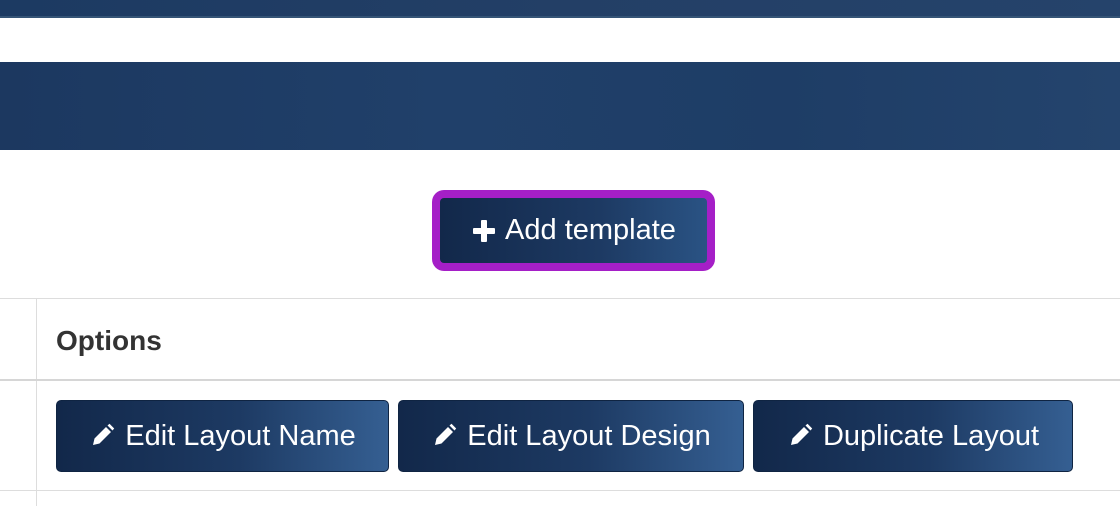  Describe the element at coordinates (484, 231) in the screenshot. I see `plus-icon` at that location.